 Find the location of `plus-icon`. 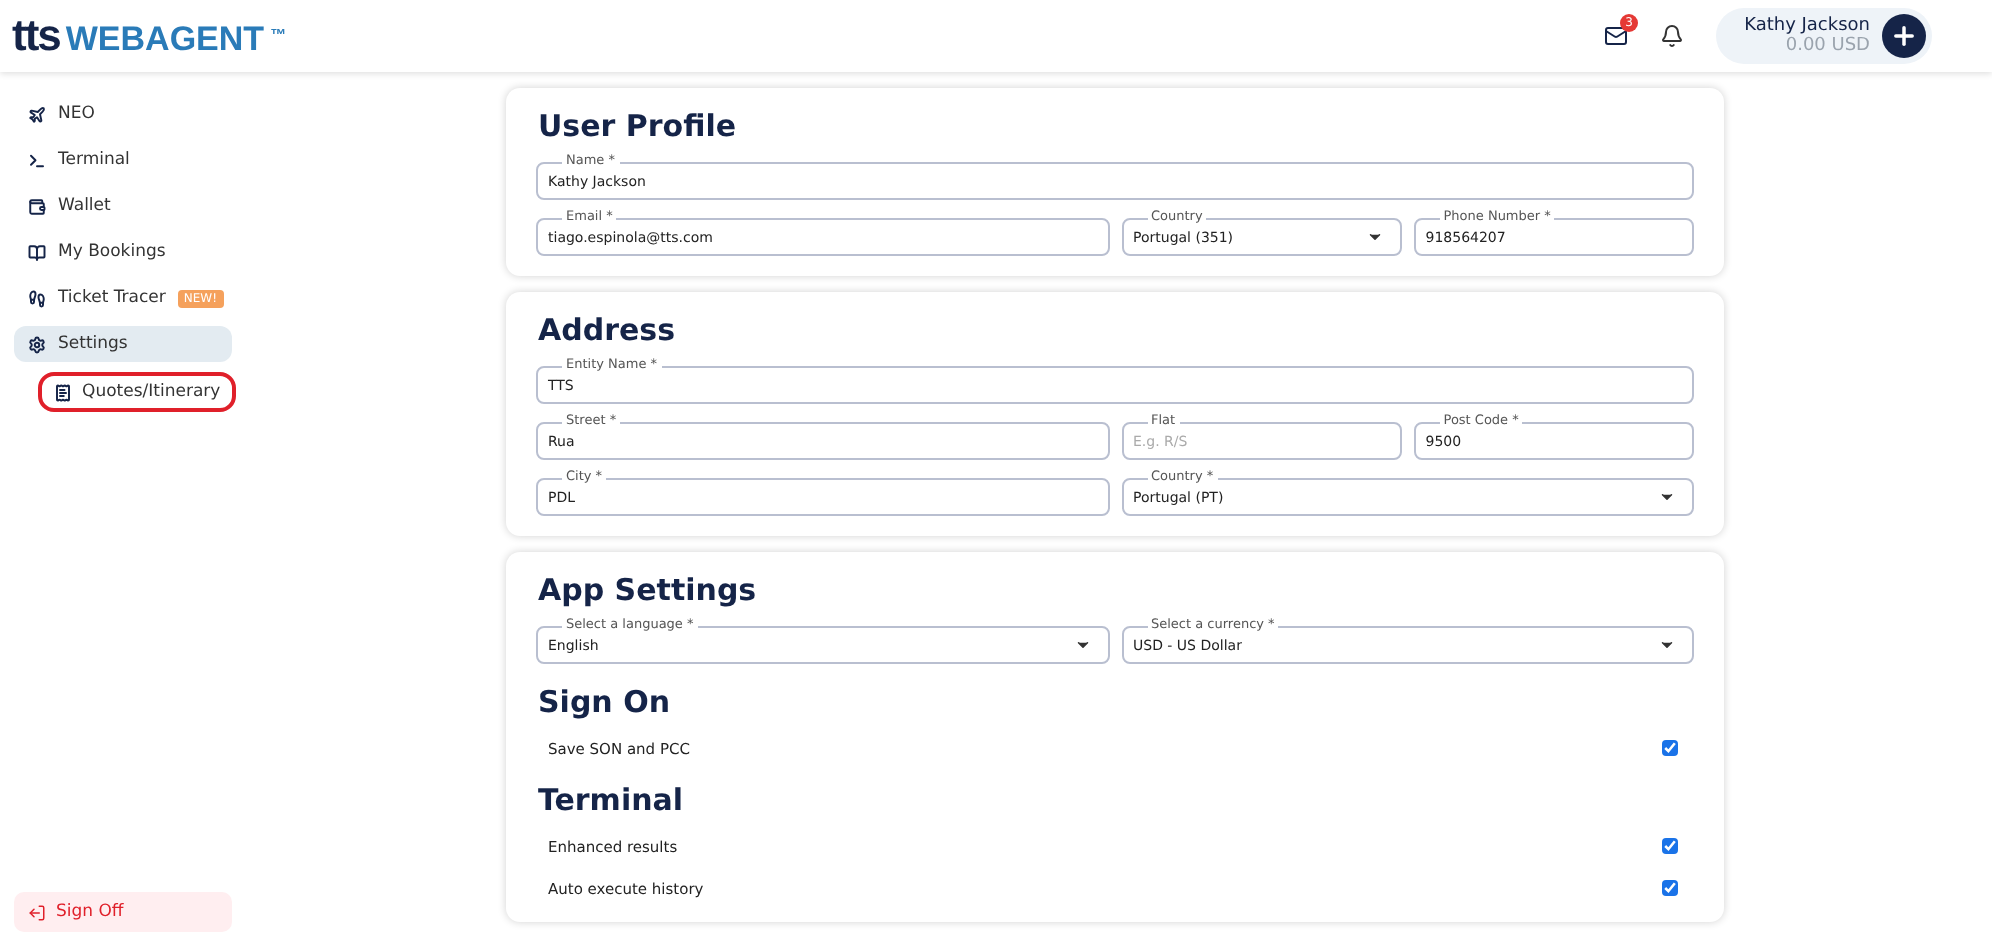

plus-icon is located at coordinates (1904, 36).